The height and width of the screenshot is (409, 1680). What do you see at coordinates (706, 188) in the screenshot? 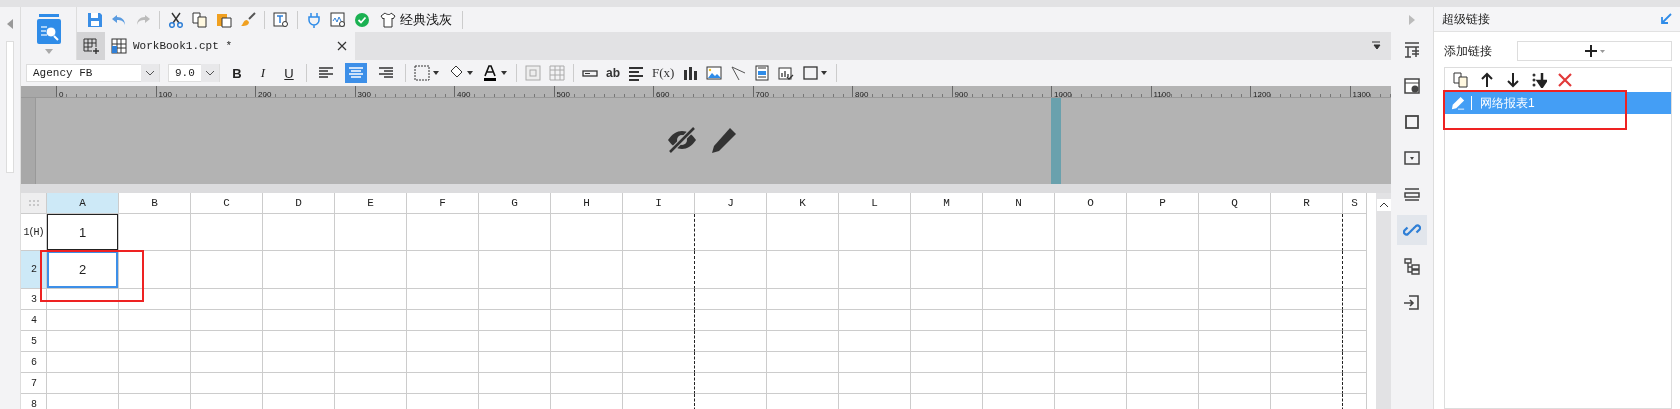
I see `splitter-bar` at bounding box center [706, 188].